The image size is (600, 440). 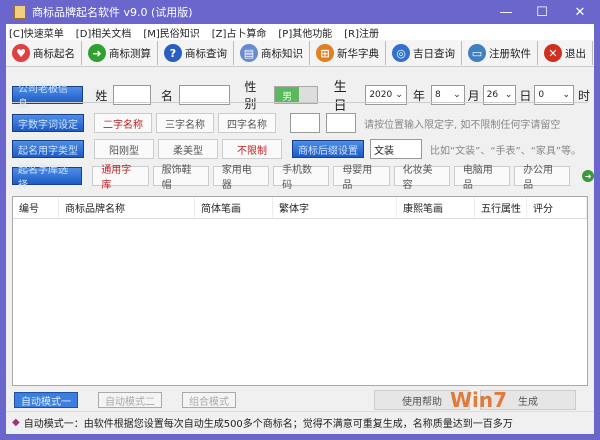 I want to click on mode-auto-2: 自动模式二, so click(x=130, y=400).